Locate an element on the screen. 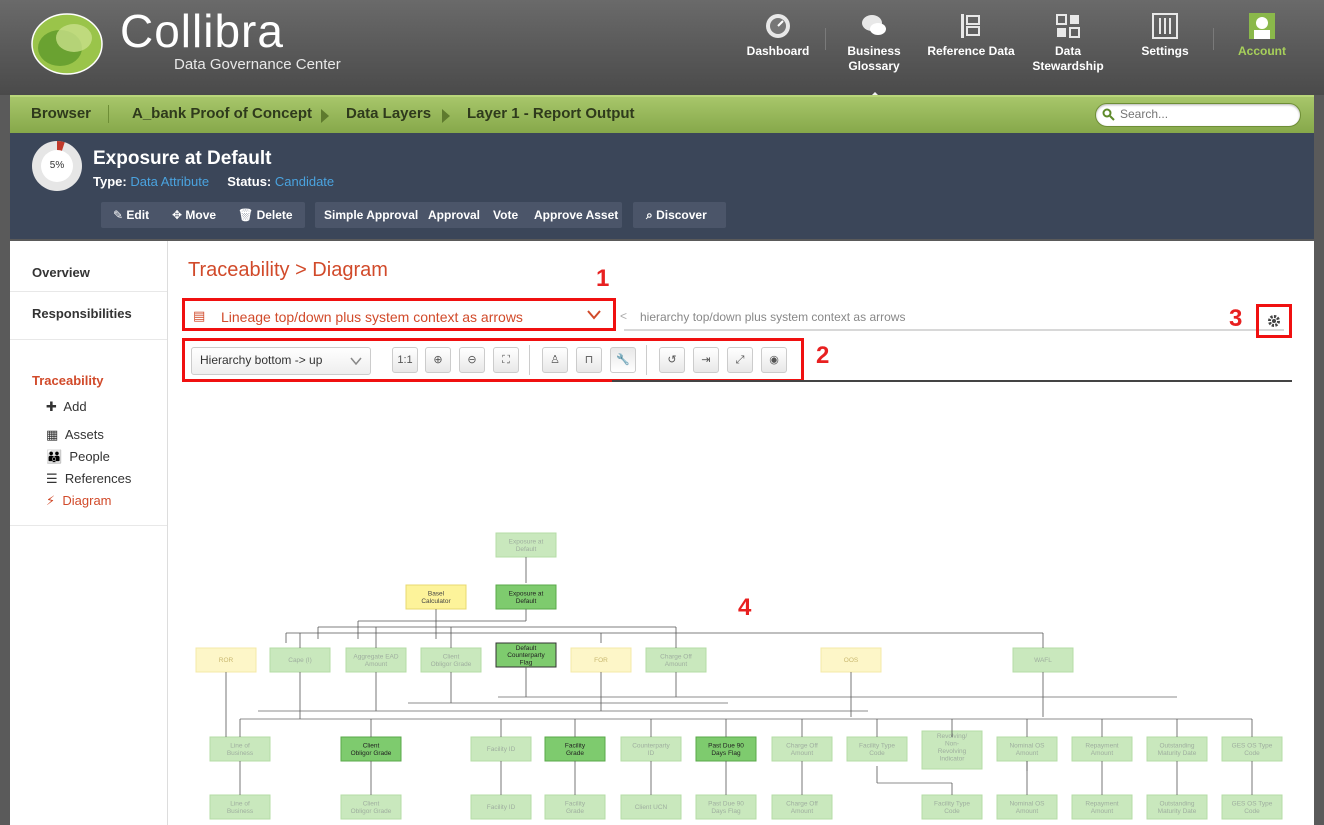  sidebar-item-people: 👪 People is located at coordinates (78, 457).